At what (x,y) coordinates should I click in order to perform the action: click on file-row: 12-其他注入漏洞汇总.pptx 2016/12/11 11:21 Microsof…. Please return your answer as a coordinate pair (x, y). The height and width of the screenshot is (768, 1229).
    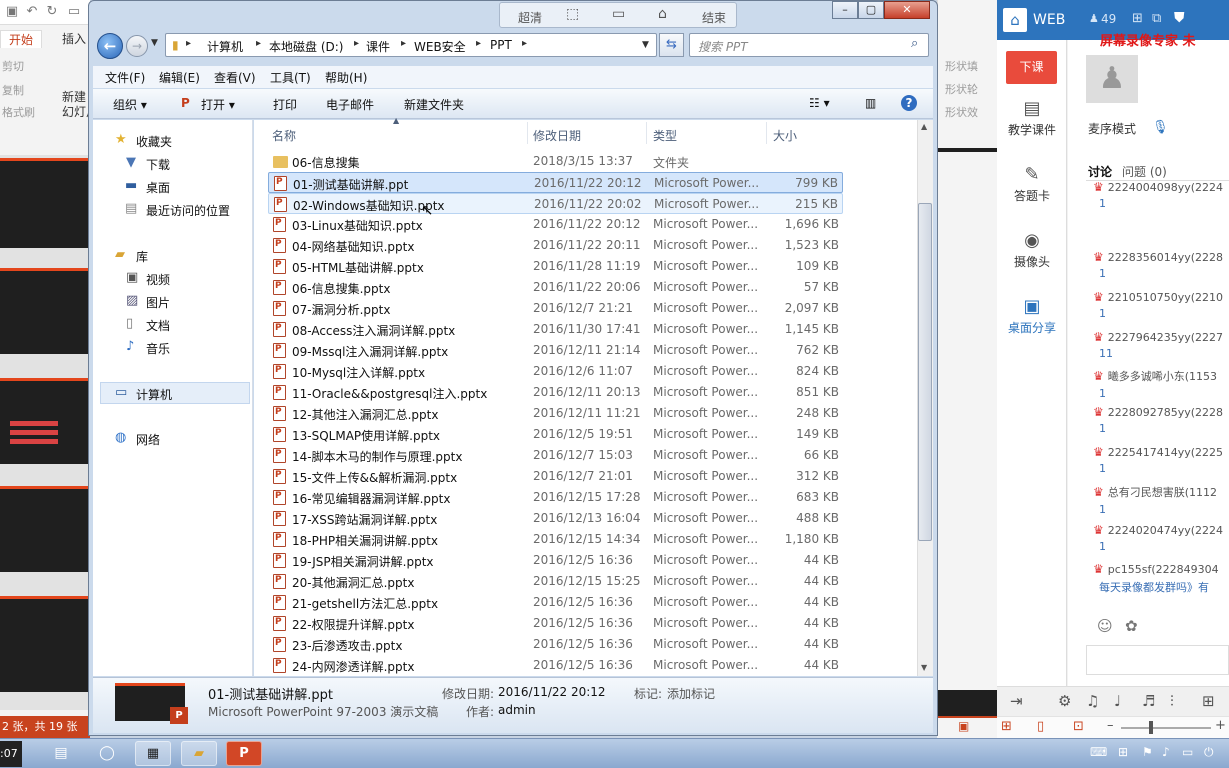
    Looking at the image, I should click on (555, 413).